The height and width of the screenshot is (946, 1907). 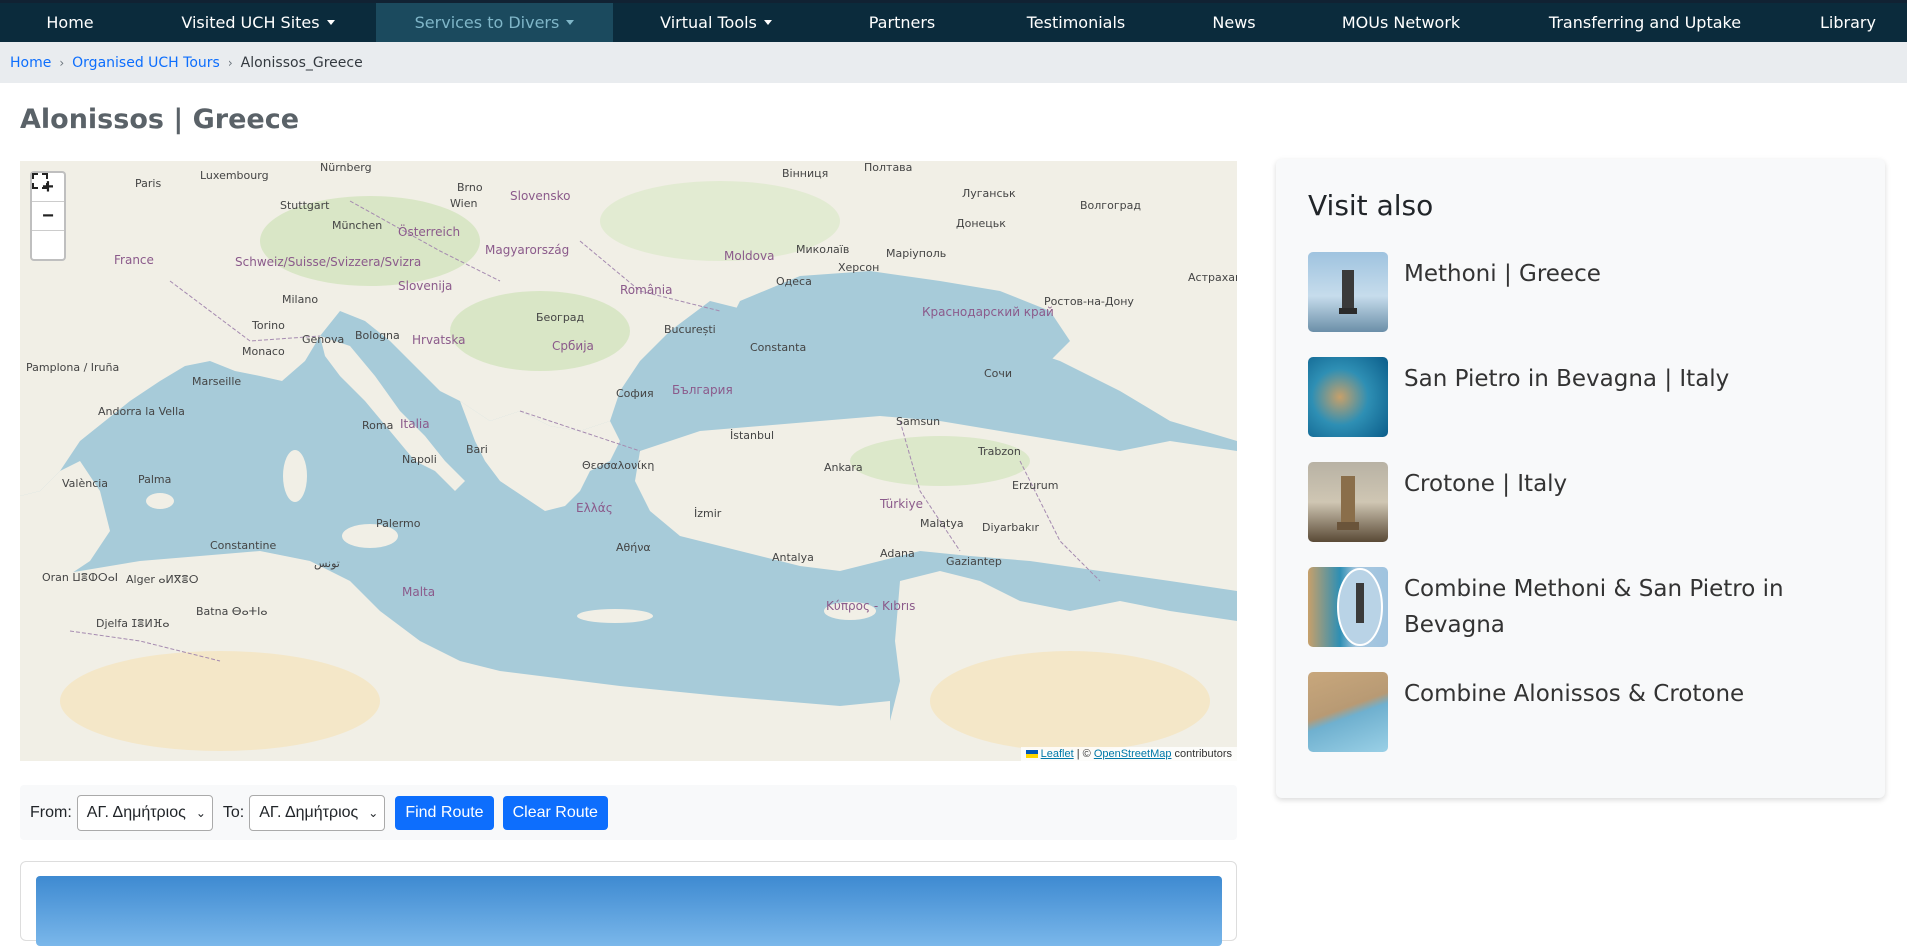 I want to click on map-label: Constantine, so click(x=243, y=545).